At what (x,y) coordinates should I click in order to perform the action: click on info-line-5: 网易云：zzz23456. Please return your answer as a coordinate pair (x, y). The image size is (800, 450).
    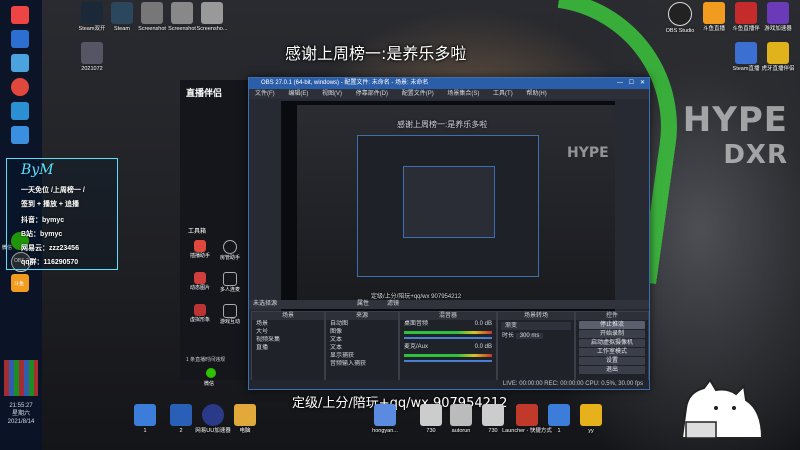
    Looking at the image, I should click on (50, 248).